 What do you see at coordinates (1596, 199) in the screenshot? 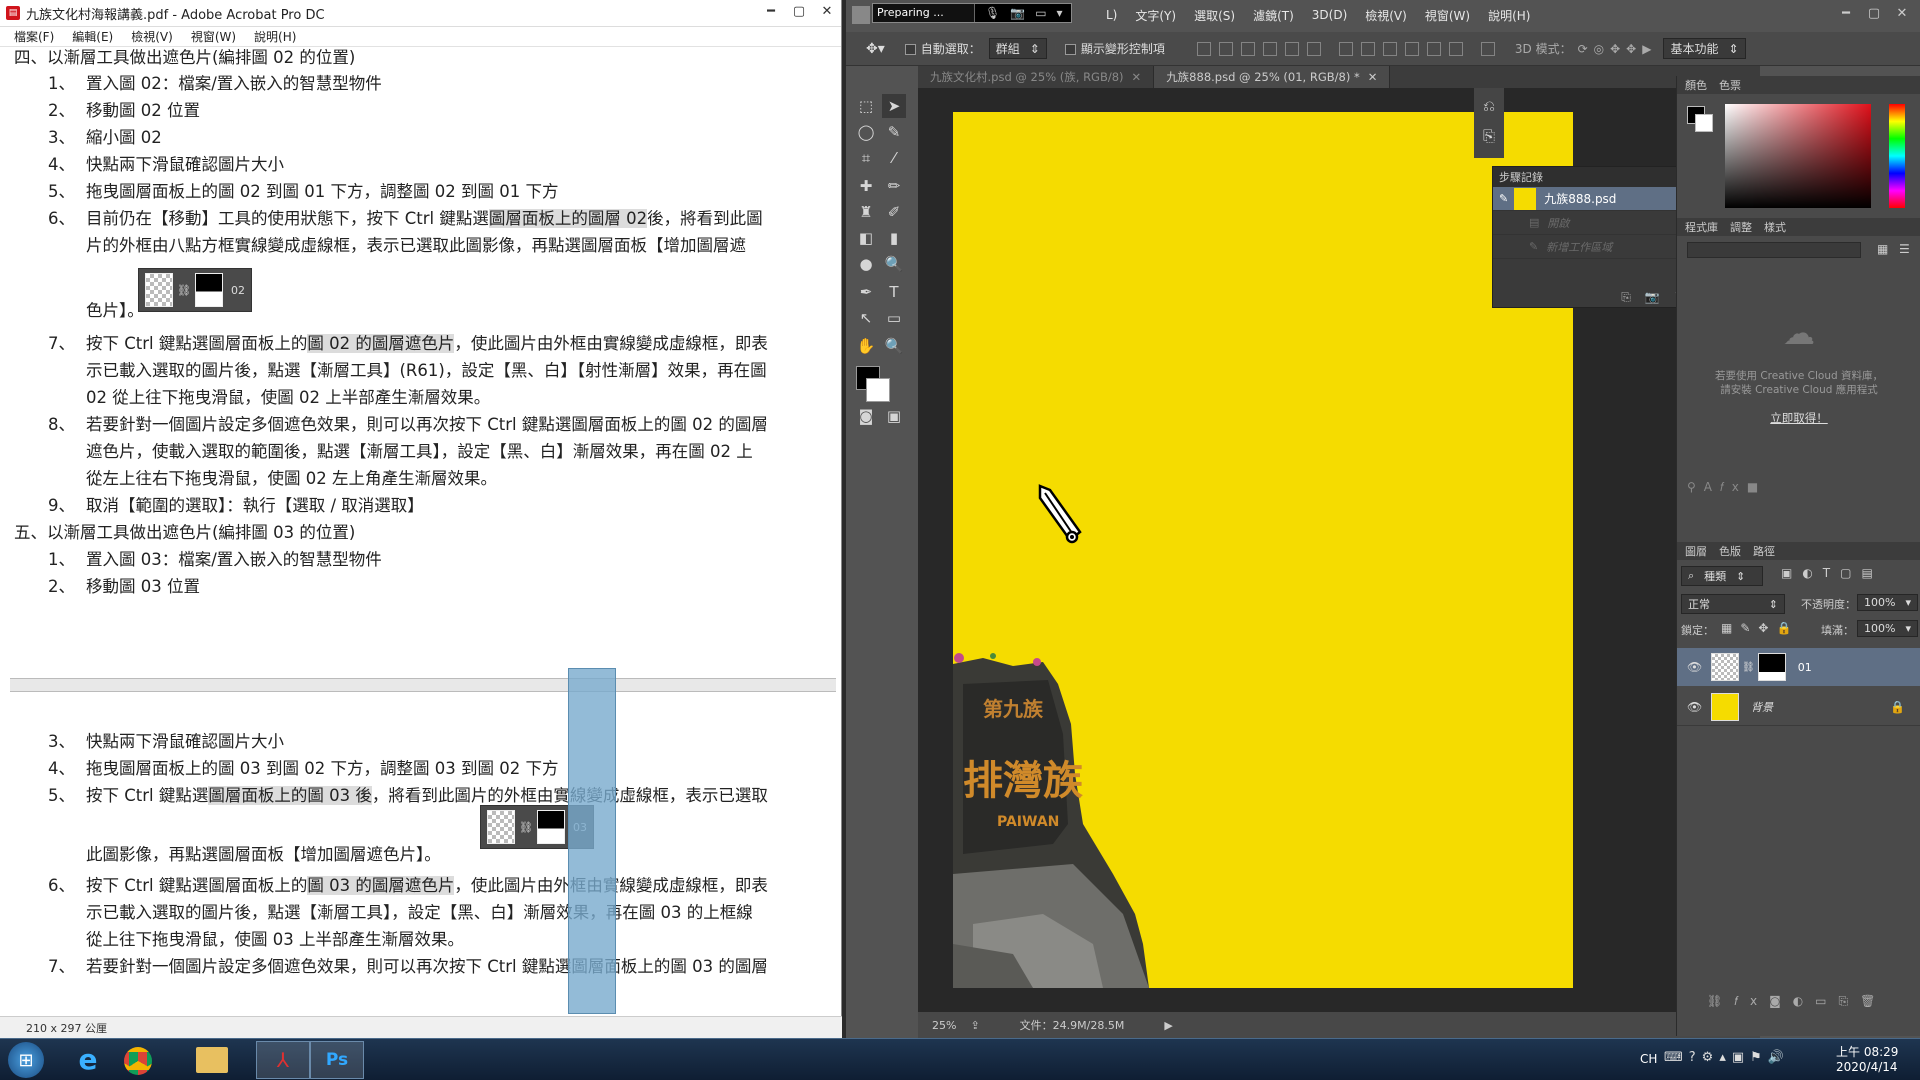
I see `history-snapshot: ✎ 九族888.psd` at bounding box center [1596, 199].